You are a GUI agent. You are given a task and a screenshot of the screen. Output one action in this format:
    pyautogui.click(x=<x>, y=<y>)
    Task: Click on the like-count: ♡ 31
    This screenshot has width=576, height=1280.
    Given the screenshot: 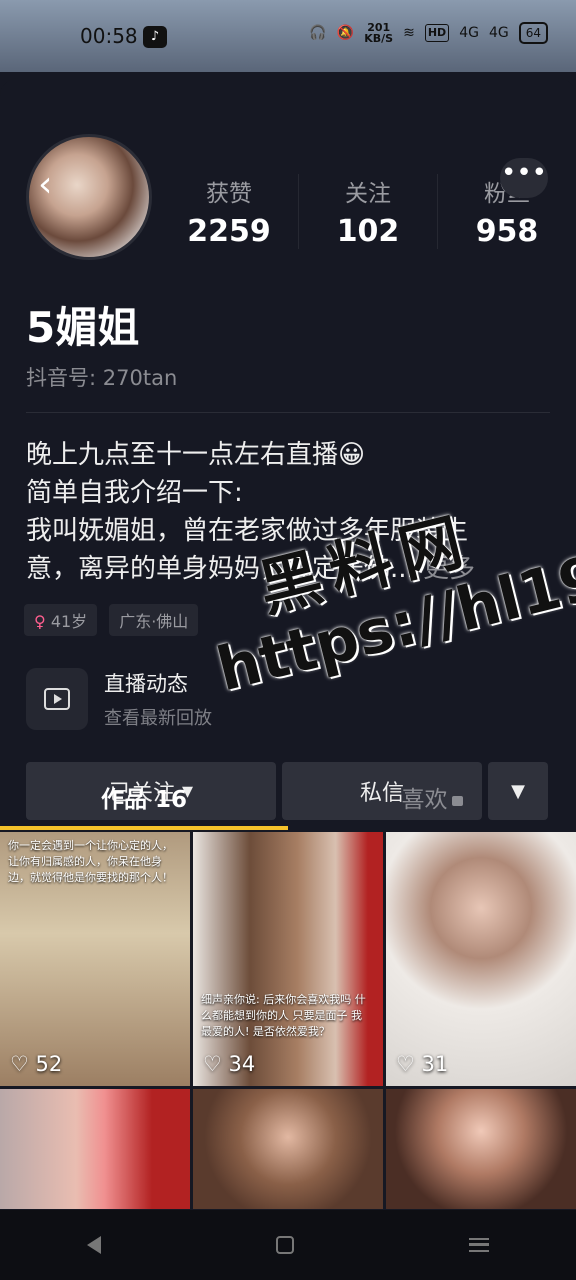 What is the action you would take?
    pyautogui.click(x=422, y=1064)
    